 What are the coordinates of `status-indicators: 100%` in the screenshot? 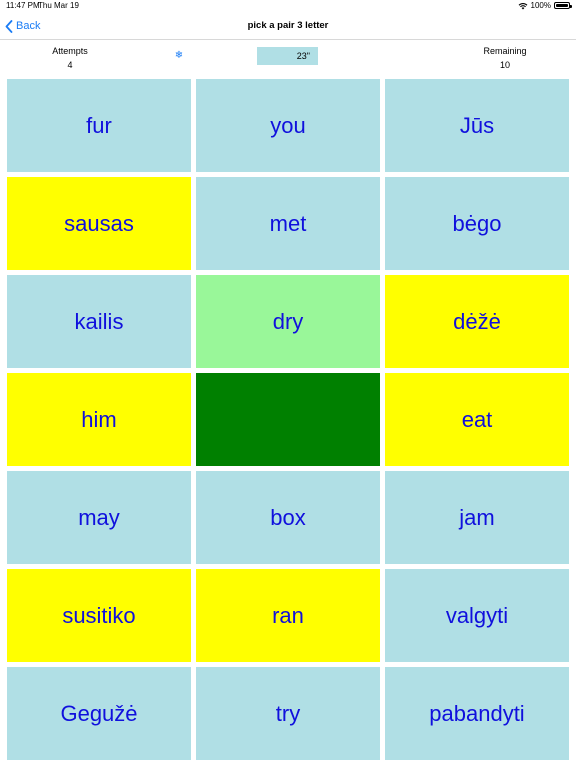 It's located at (545, 5).